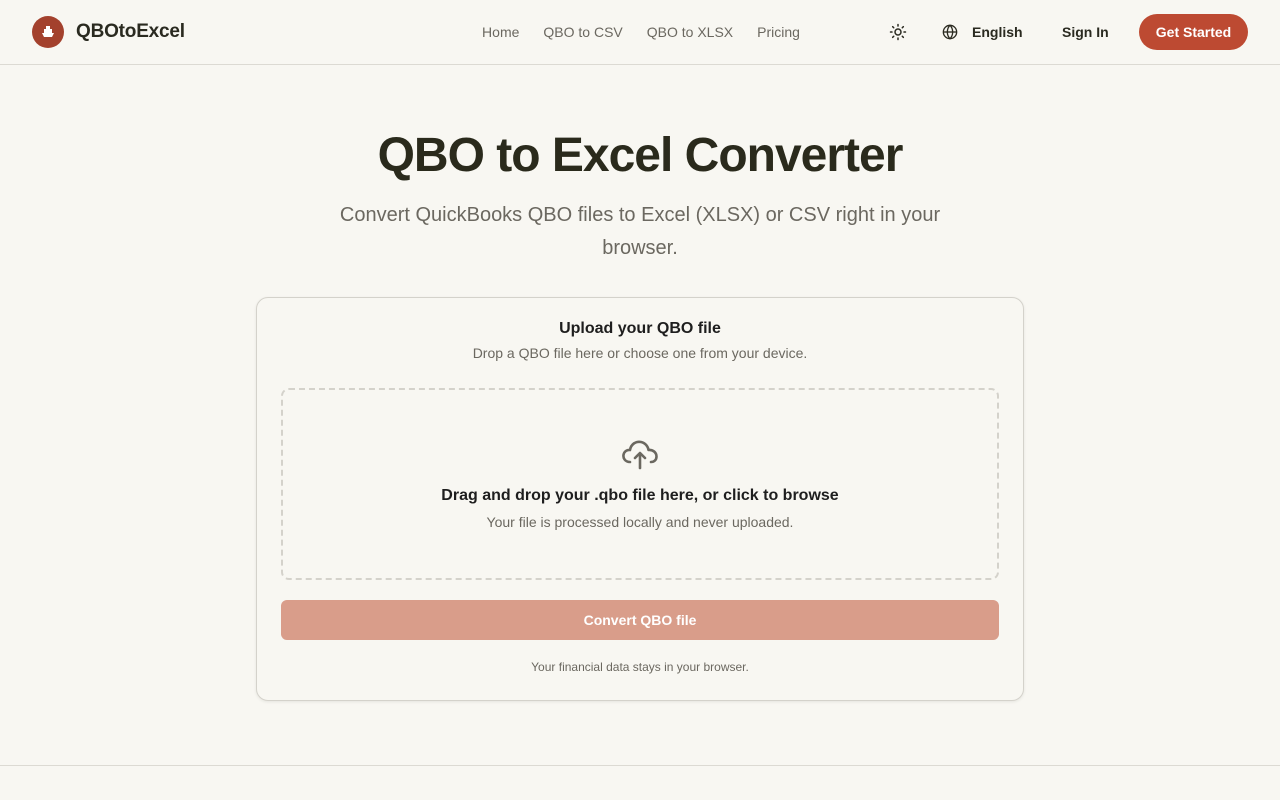 Image resolution: width=1280 pixels, height=800 pixels. I want to click on logo-link: QBOtoExcel, so click(108, 32).